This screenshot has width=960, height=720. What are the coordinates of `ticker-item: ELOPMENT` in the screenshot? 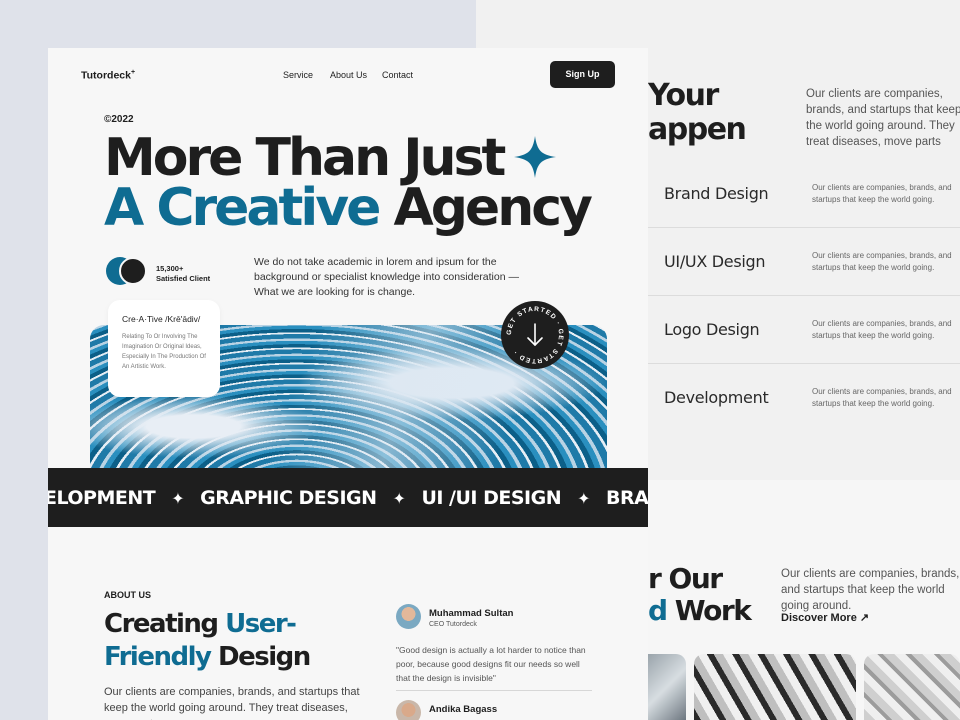 It's located at (102, 498).